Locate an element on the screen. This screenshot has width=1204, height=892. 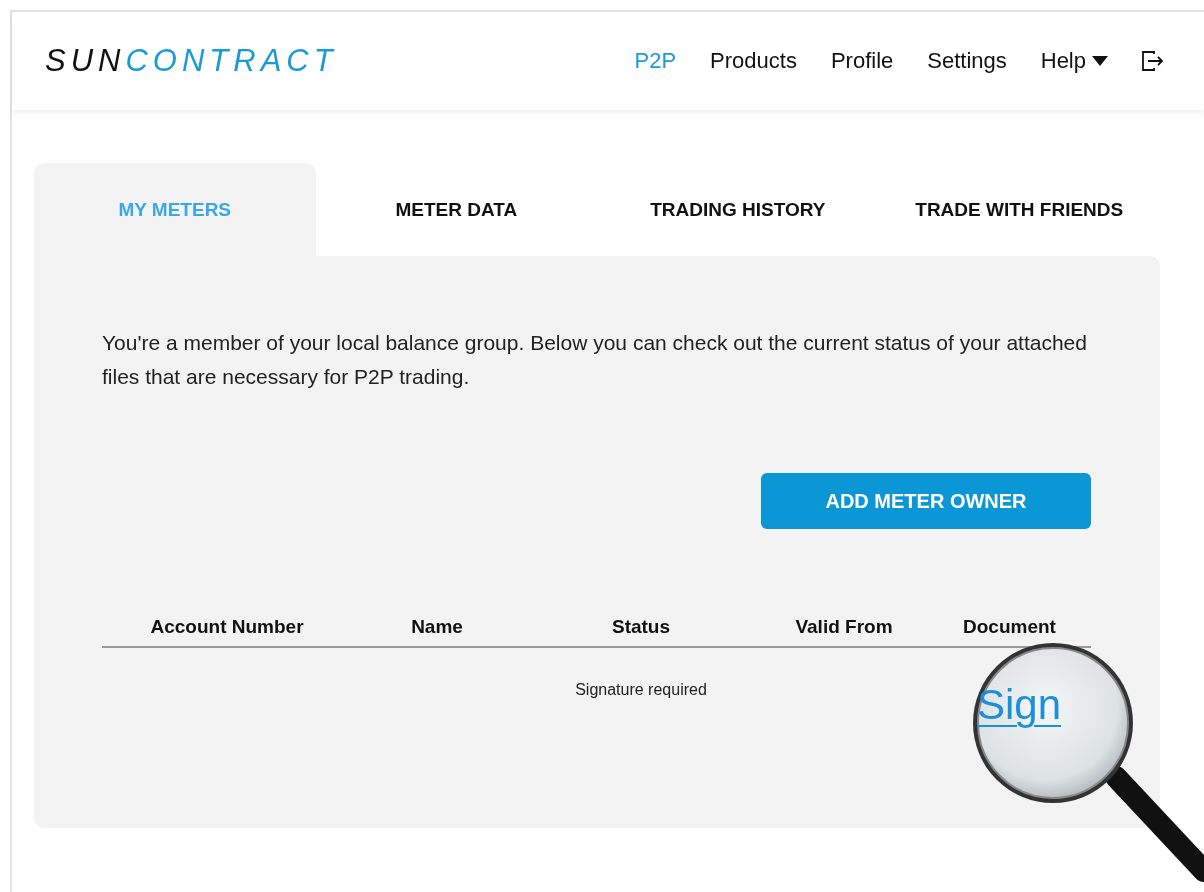
intro-text: You're a member of your local balance group. Below you can check out the current status of your attached files that are necessary for P2P trading. is located at coordinates (595, 360).